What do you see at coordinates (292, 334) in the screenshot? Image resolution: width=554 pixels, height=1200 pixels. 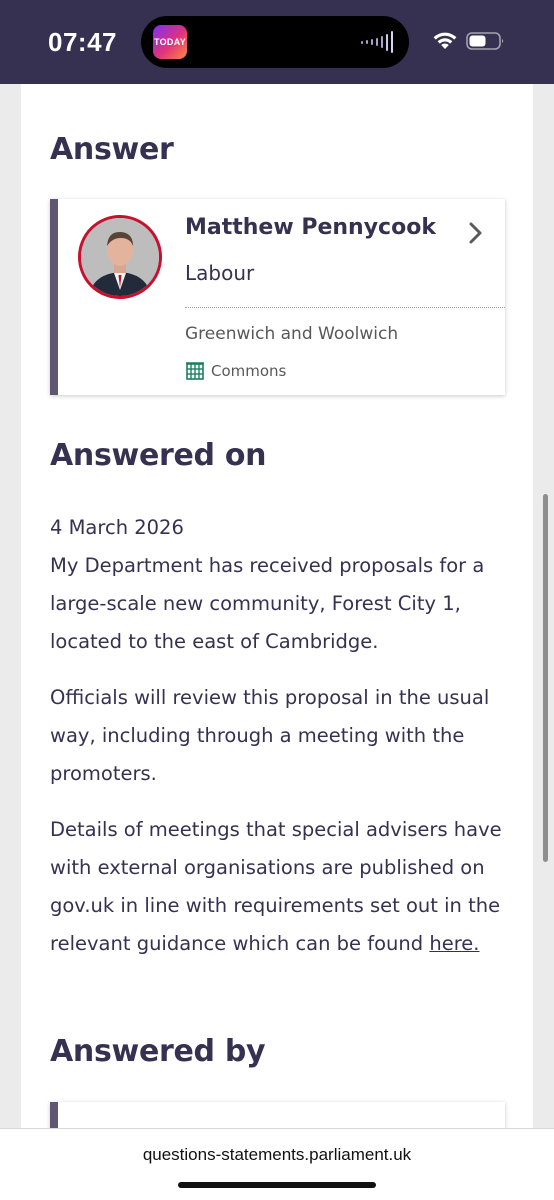 I see `member-constituency: Greenwich and Woolwich` at bounding box center [292, 334].